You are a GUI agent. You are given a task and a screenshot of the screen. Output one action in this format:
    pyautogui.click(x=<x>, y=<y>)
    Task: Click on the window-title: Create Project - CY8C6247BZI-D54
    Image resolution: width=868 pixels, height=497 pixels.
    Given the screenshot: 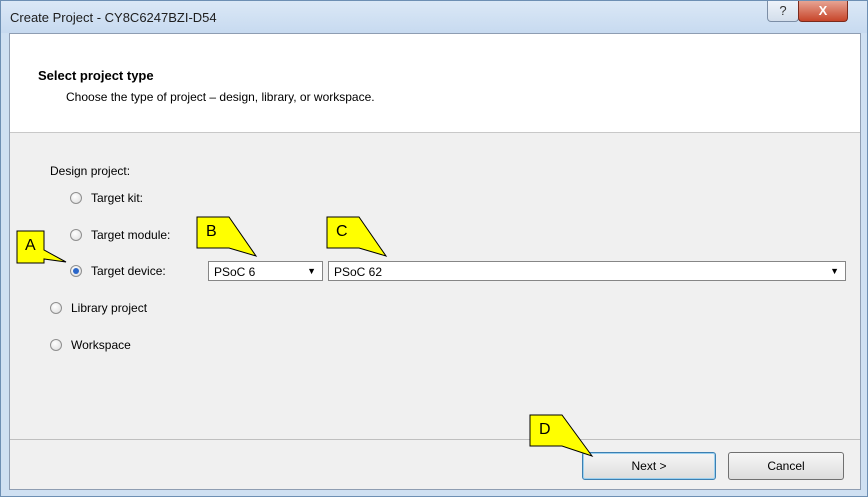 What is the action you would take?
    pyautogui.click(x=113, y=17)
    